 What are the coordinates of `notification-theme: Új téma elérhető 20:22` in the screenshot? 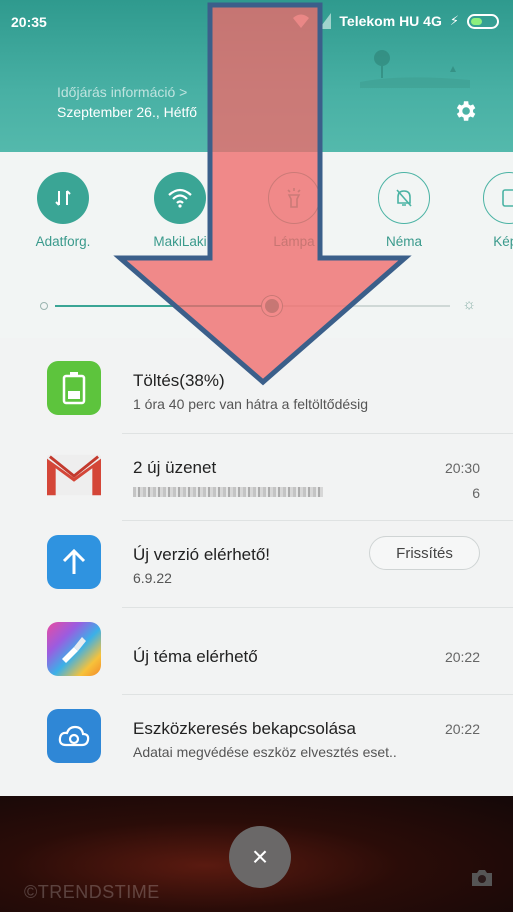 It's located at (256, 650).